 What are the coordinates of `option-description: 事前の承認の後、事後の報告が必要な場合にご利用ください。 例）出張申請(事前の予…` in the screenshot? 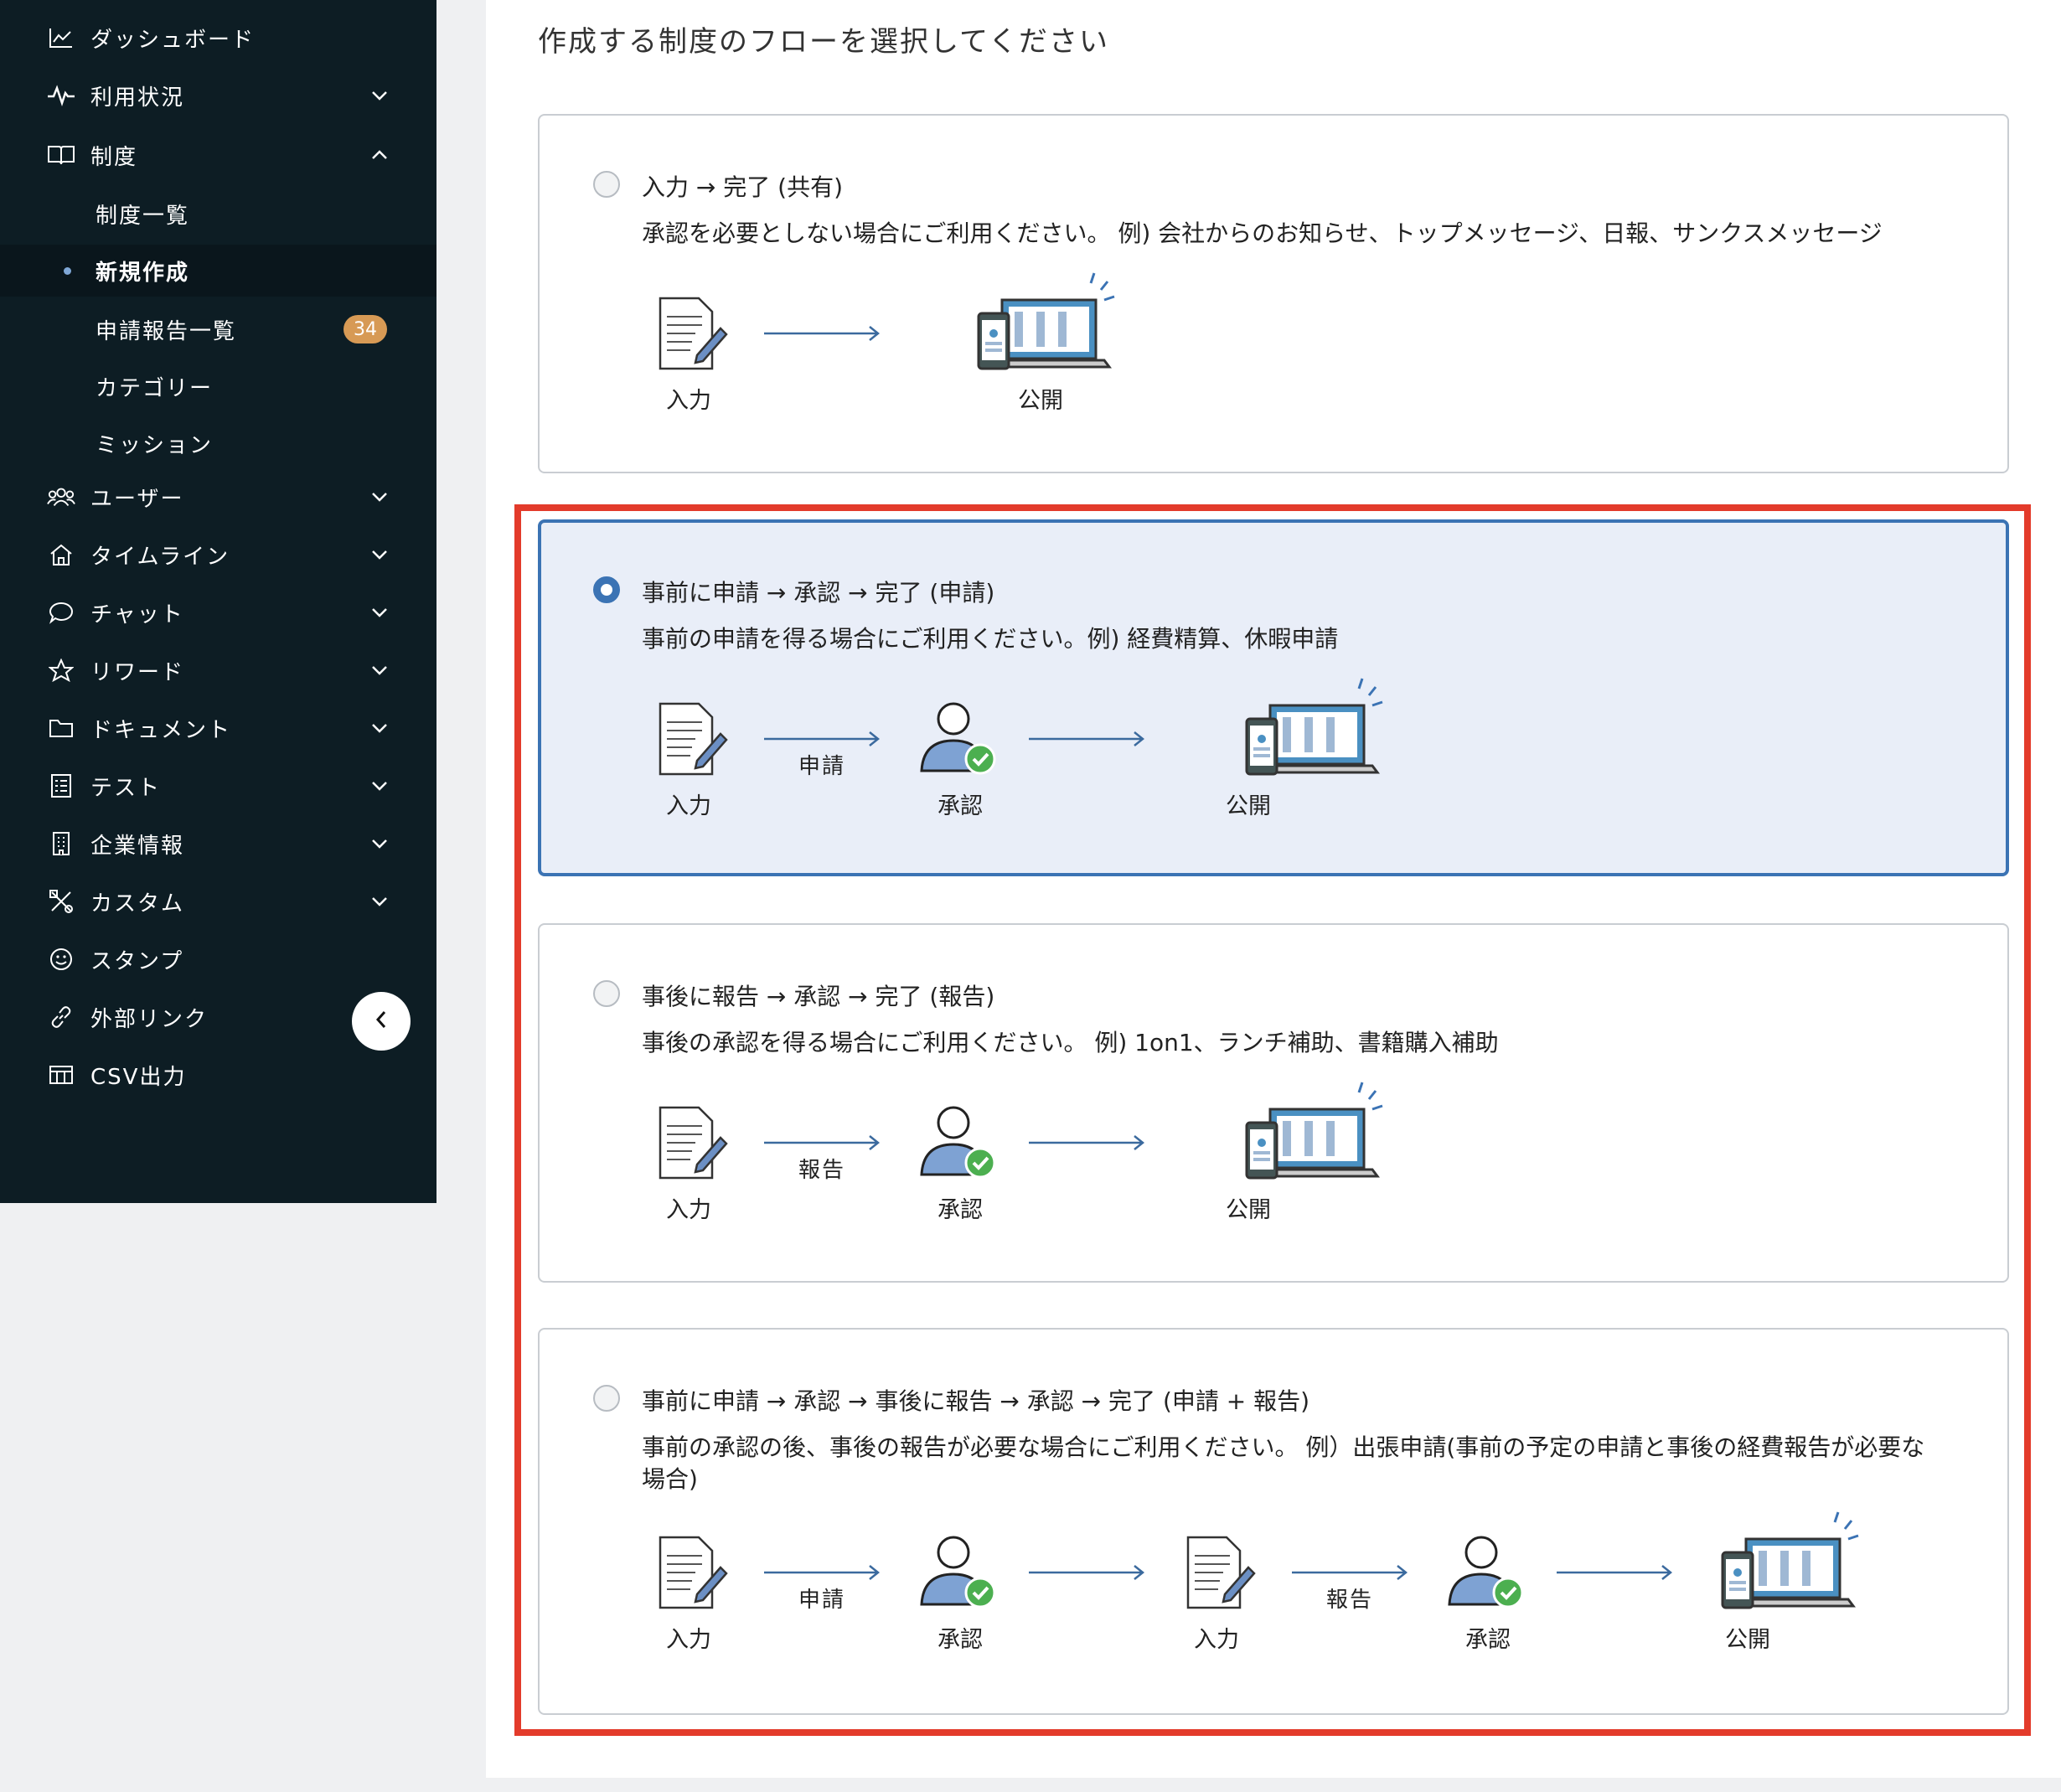 It's located at (1283, 1463).